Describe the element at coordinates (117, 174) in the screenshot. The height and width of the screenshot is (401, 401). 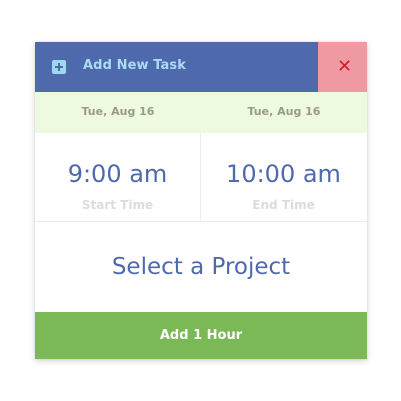
I see `start-time-value: 9:00 am` at that location.